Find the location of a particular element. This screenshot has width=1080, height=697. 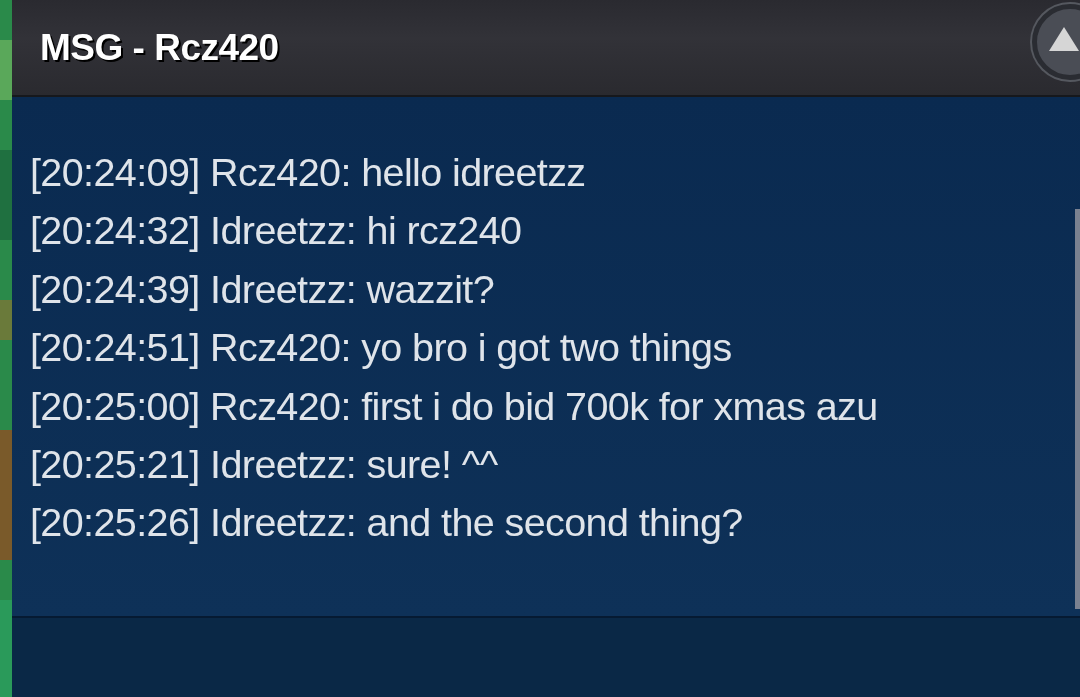

scrollbar is located at coordinates (1077, 409).